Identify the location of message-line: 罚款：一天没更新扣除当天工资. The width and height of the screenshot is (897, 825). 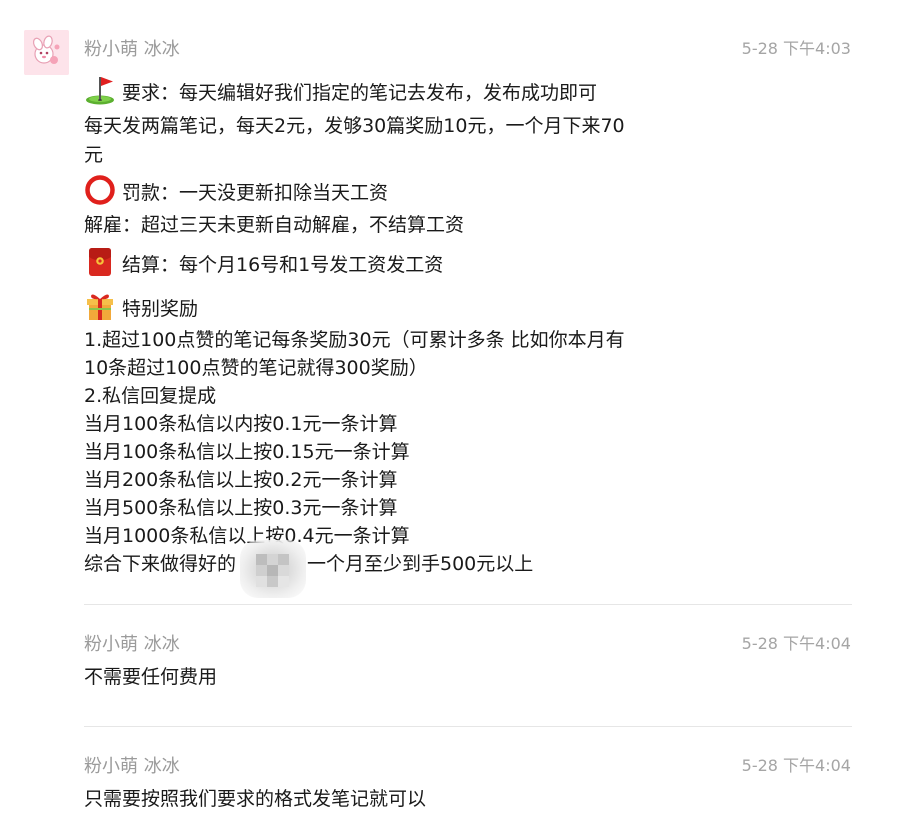
(236, 190).